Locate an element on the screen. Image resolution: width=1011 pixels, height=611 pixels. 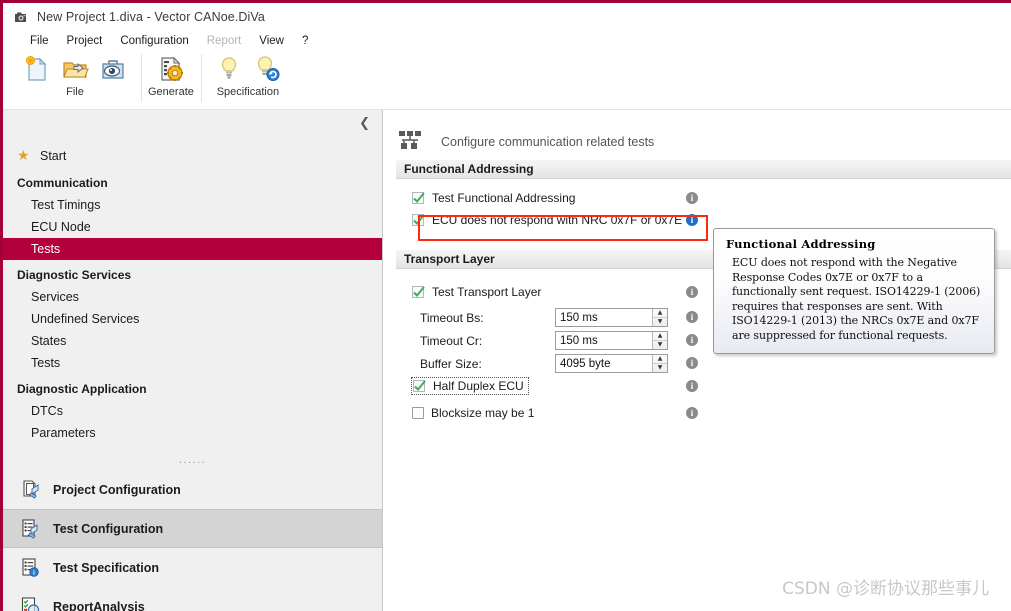
timeout-cr-stepper: ▲ ▼ is located at coordinates (611, 340).